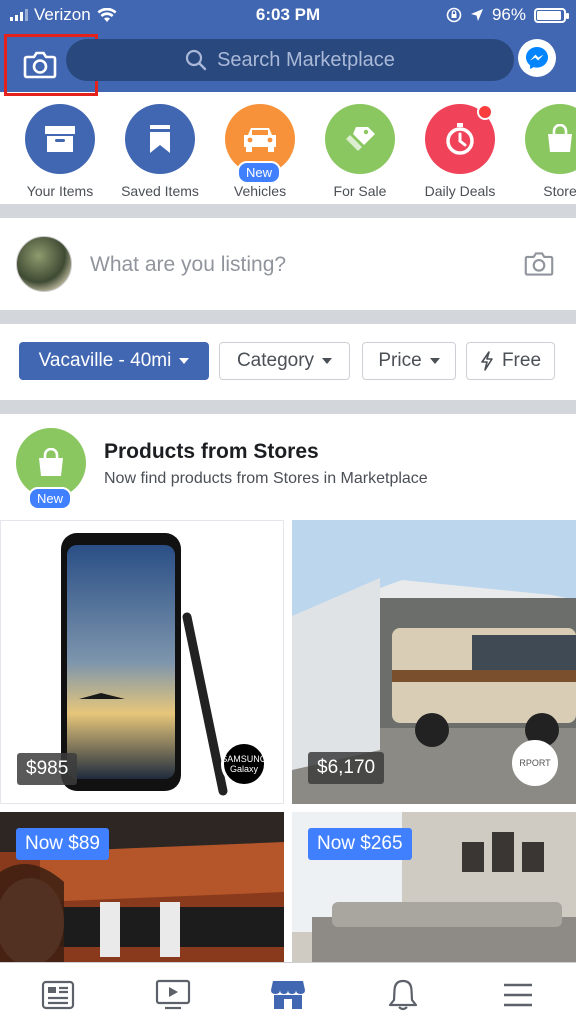  What do you see at coordinates (260, 140) in the screenshot?
I see `car-icon` at bounding box center [260, 140].